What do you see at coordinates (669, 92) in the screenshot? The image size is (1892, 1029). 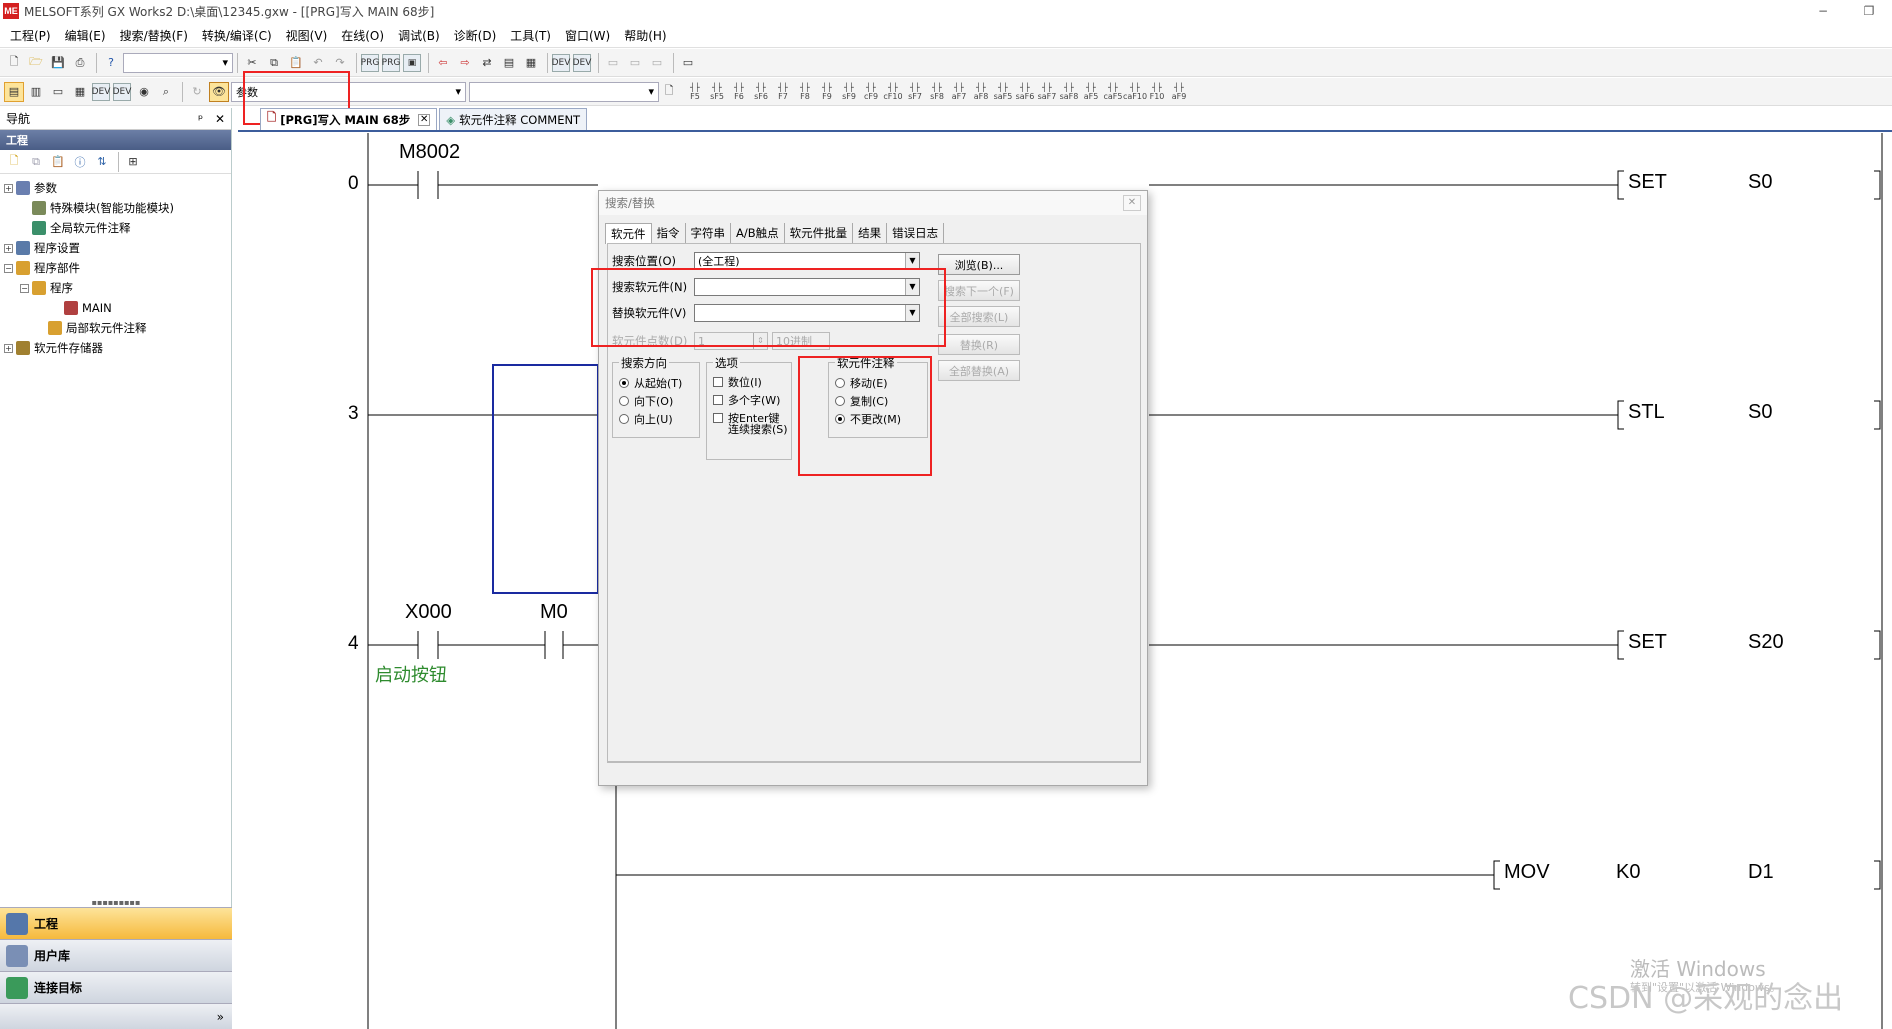 I see `doc-icon: 🗋` at bounding box center [669, 92].